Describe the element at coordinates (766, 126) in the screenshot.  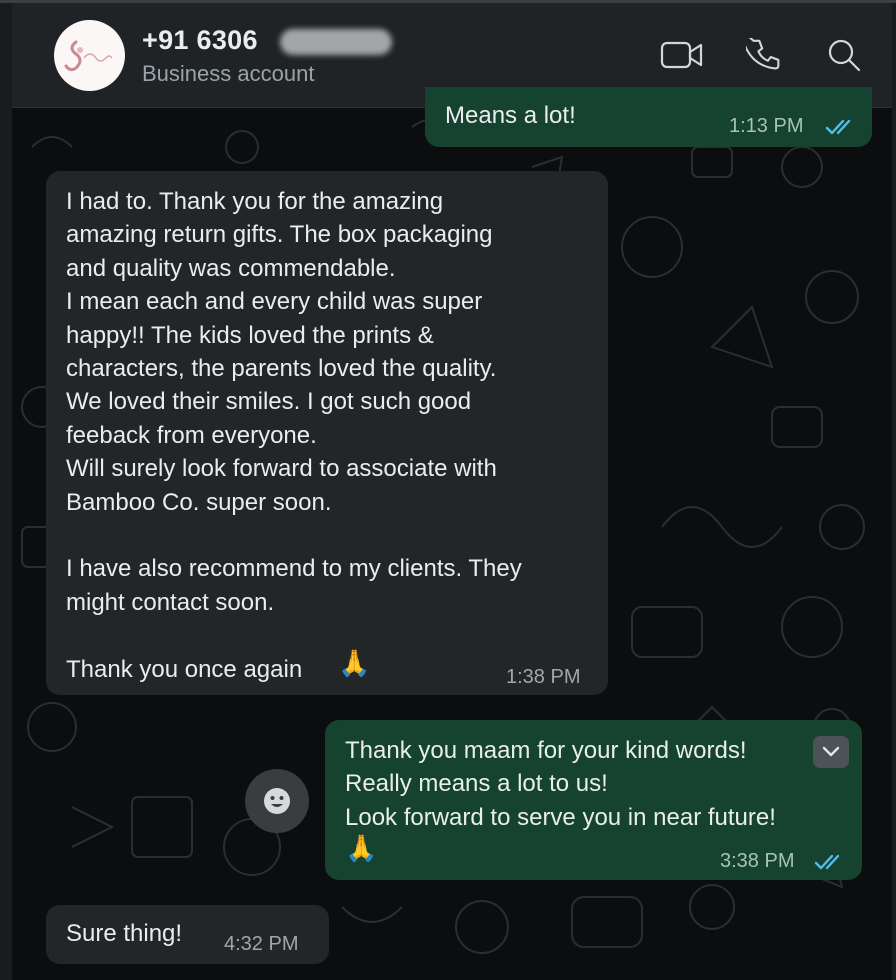
I see `message-time: 1:13 PM` at that location.